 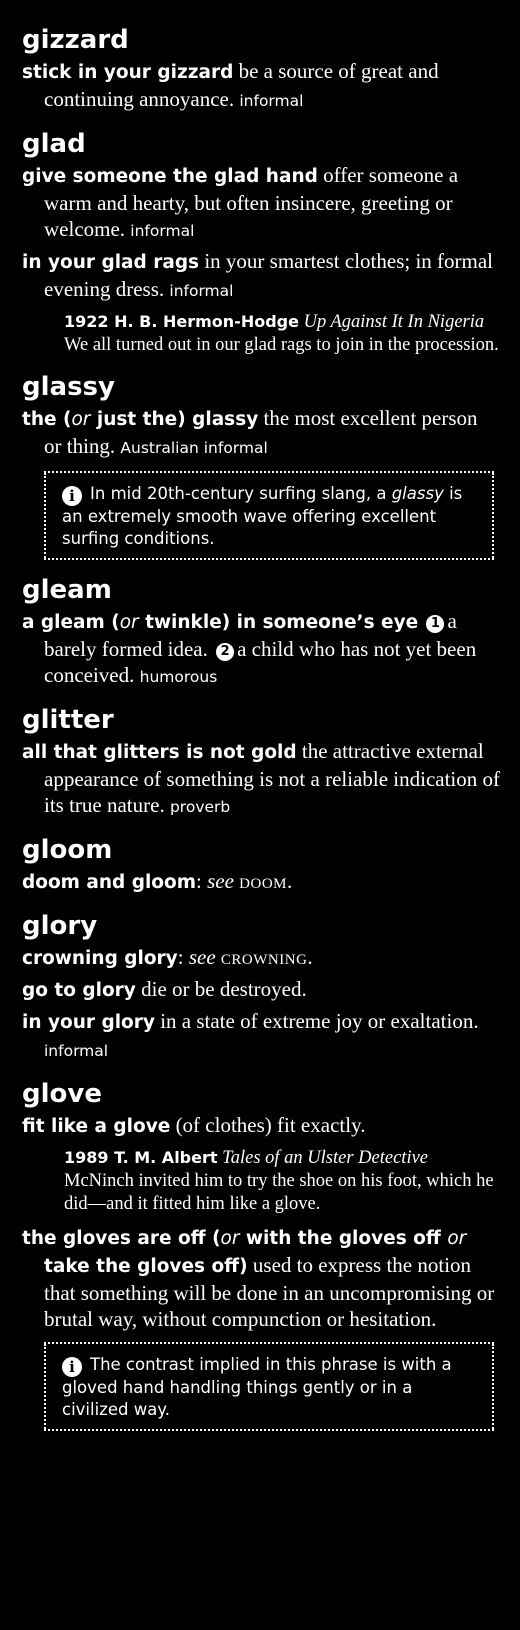 I want to click on cross-reference-link: doom, so click(x=263, y=881).